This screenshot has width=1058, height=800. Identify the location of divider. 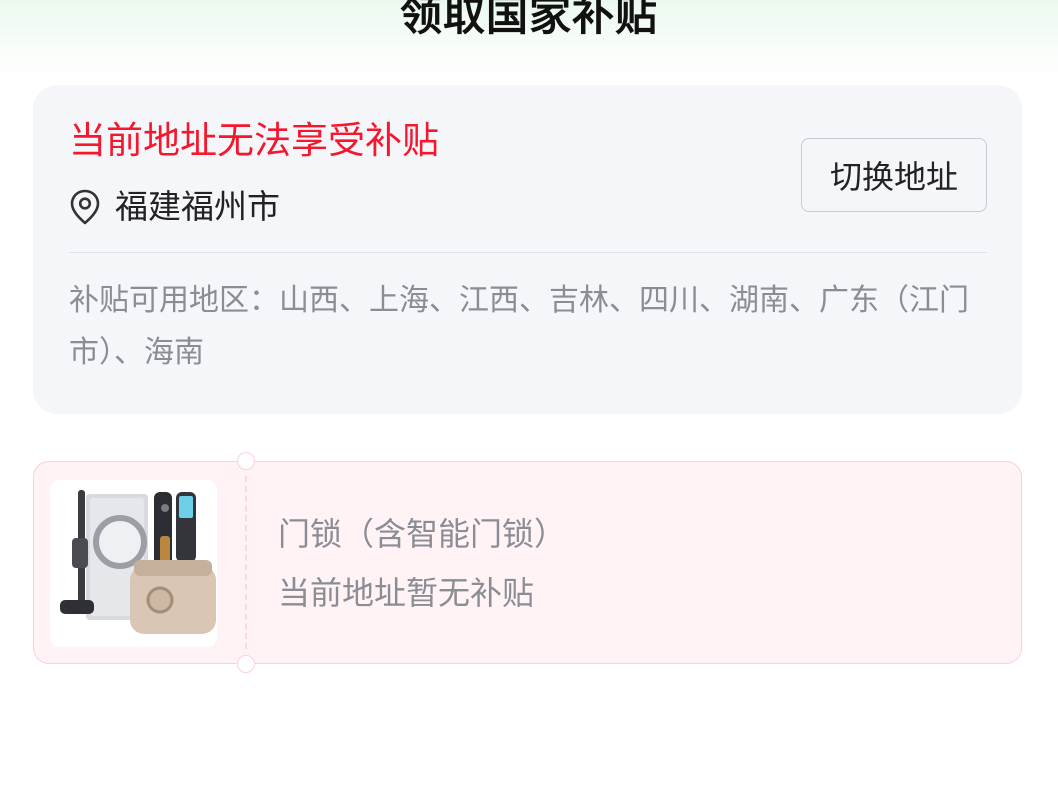
(528, 252).